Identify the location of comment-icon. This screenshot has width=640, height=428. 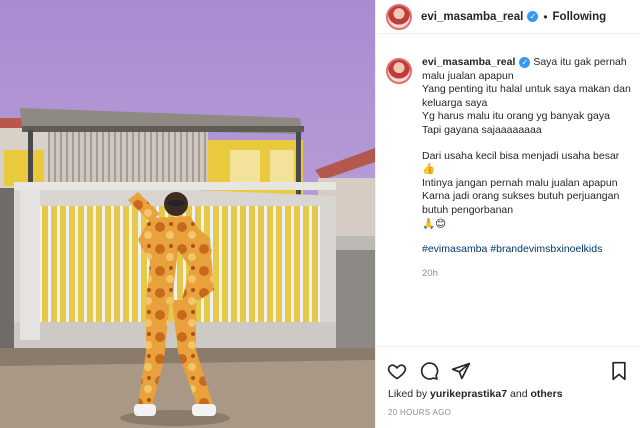
(429, 371).